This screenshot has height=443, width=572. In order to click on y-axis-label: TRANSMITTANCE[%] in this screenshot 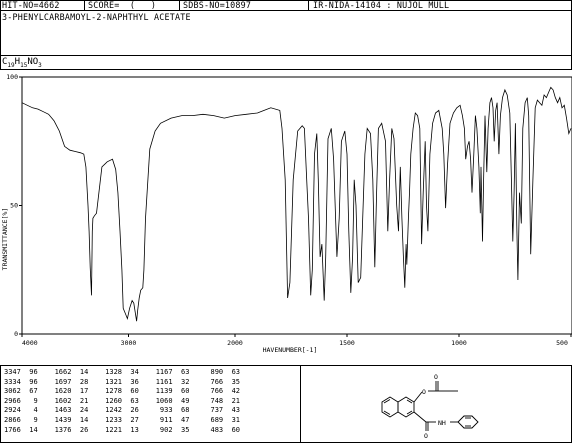, I will do `click(5, 239)`.